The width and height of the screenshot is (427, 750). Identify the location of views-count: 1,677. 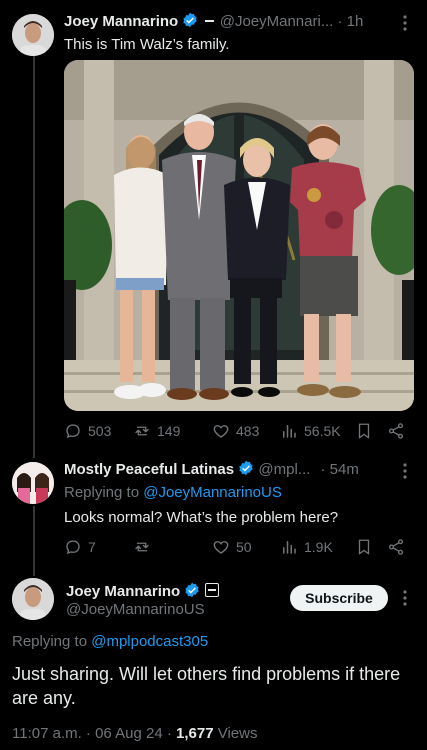
(195, 733).